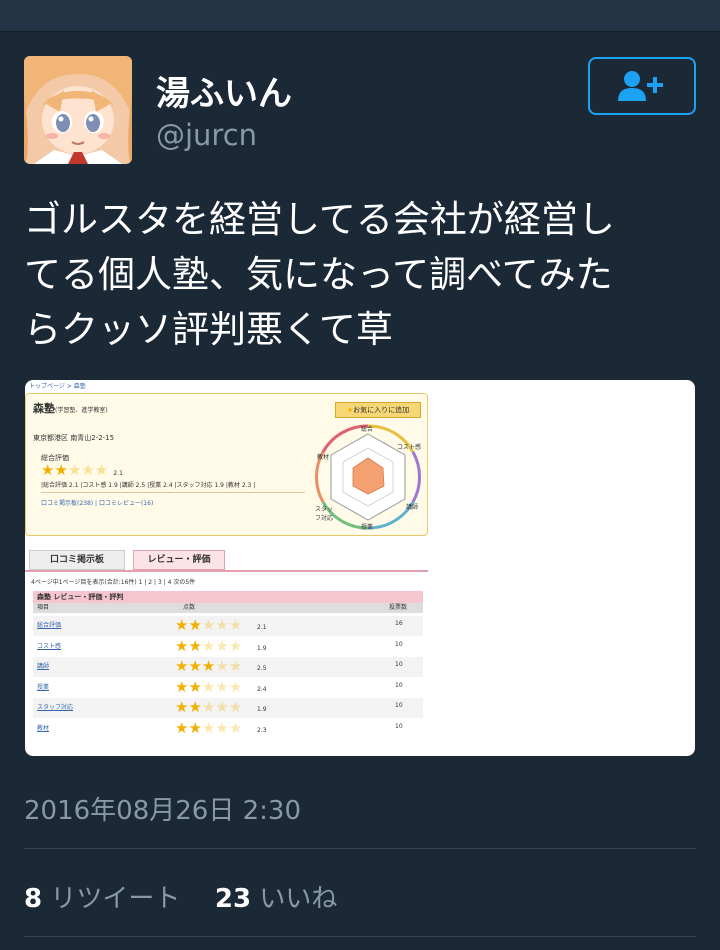  I want to click on table-header: 項目 点数 投票数, so click(228, 608).